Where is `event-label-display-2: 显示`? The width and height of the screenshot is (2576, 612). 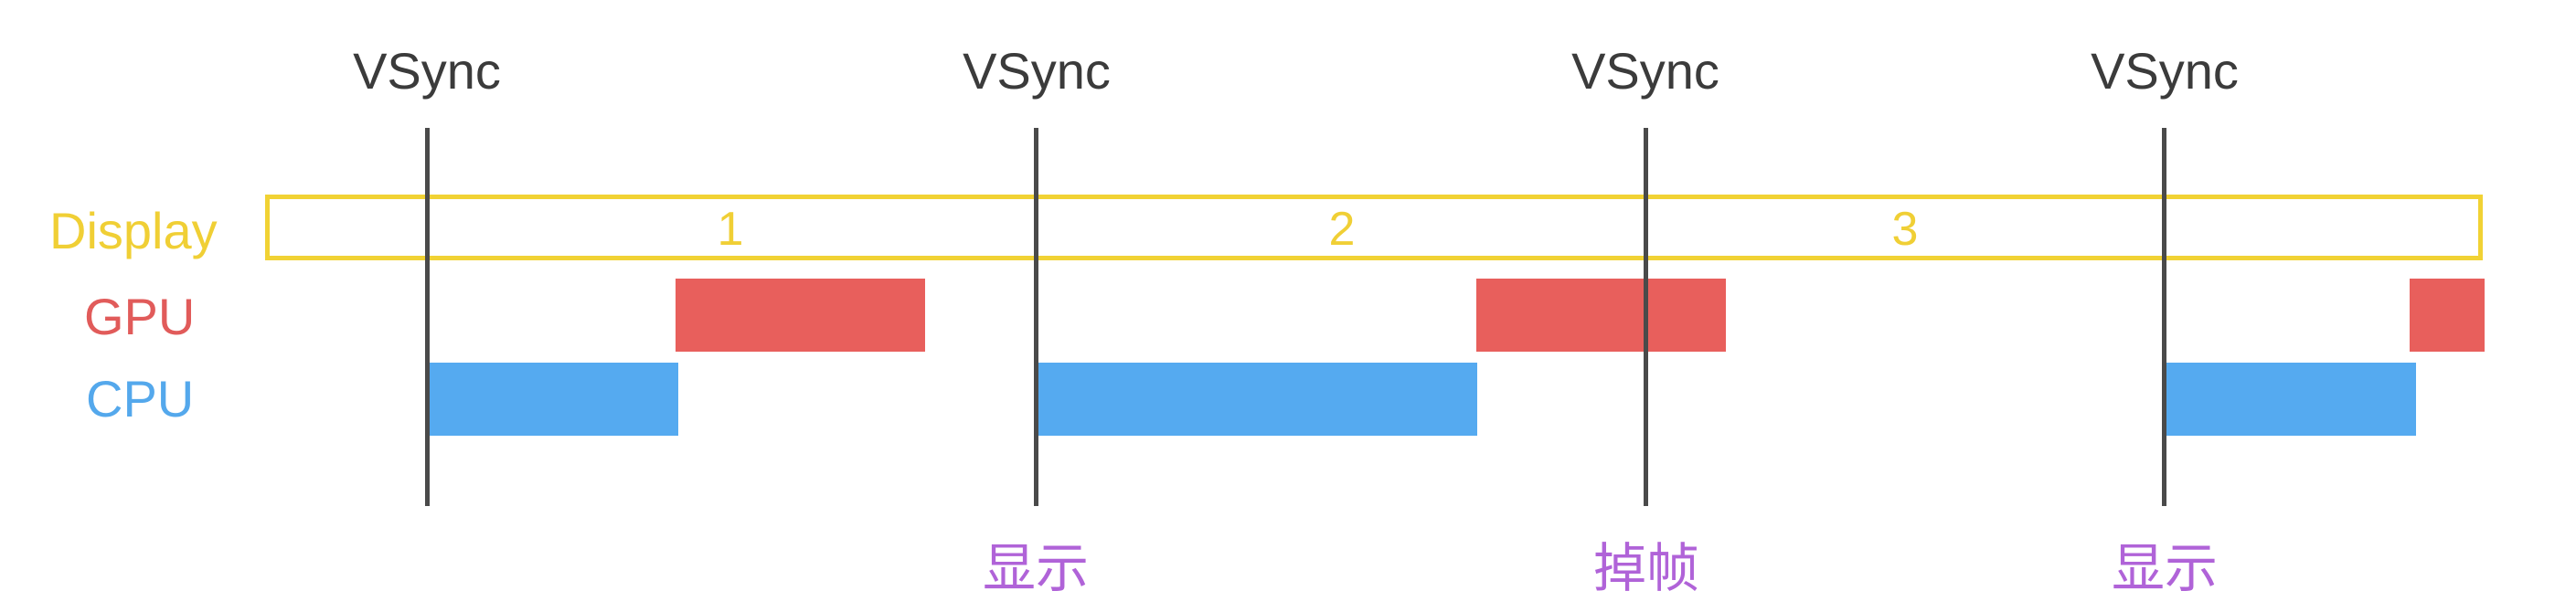 event-label-display-2: 显示 is located at coordinates (2164, 569).